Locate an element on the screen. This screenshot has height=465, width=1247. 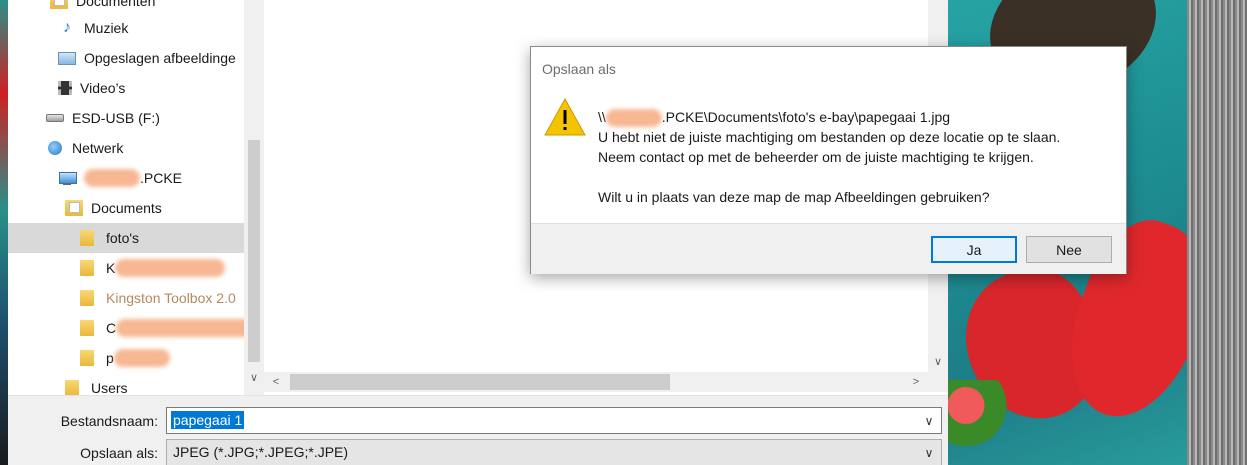
nav-item-label: Documents is located at coordinates (126, 208).